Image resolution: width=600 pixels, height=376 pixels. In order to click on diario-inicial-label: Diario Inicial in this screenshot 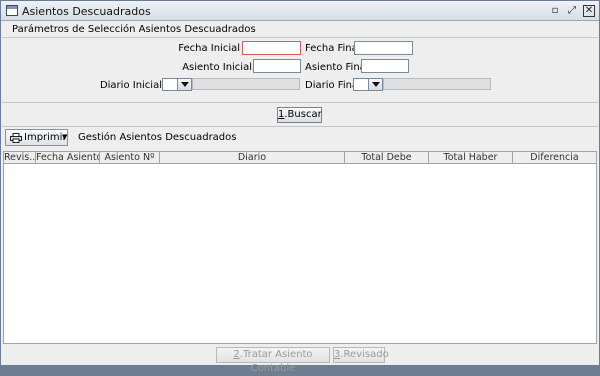, I will do `click(130, 85)`.